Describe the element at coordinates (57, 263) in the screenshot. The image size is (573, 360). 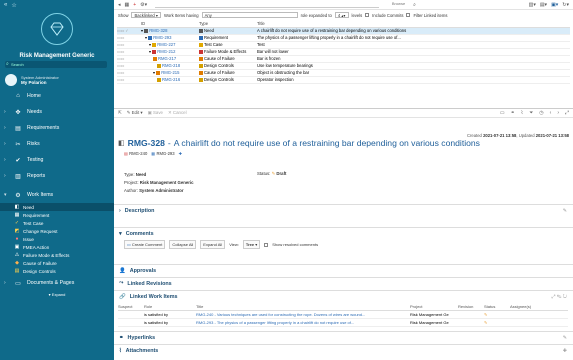
I see `sidebar-sub-cause-of-failure: ◆ Cause of Failure` at that location.